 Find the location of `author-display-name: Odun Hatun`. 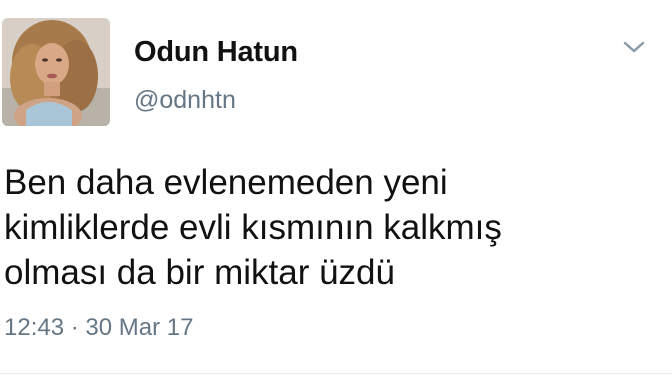

author-display-name: Odun Hatun is located at coordinates (216, 52).